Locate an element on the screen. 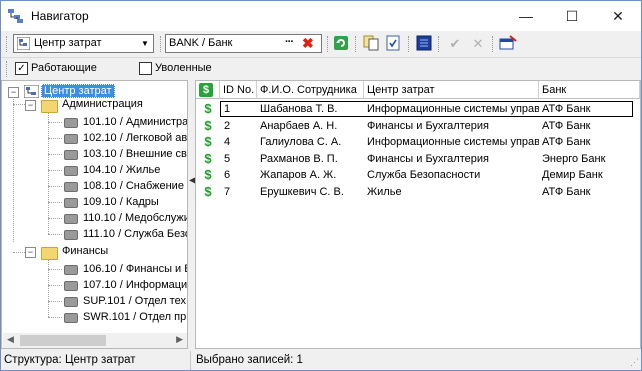  browse-dots-button: ··· is located at coordinates (289, 42).